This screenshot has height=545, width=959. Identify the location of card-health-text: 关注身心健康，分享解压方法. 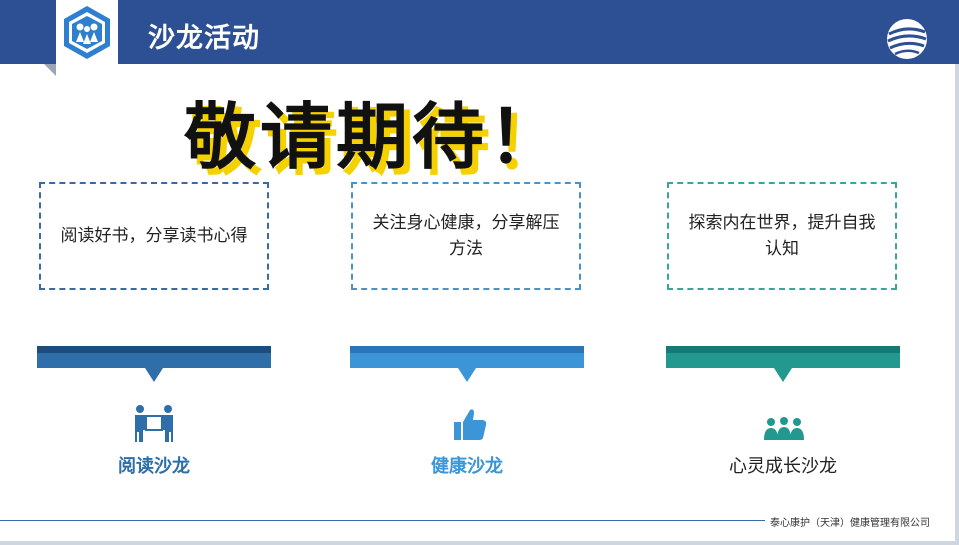
(466, 236).